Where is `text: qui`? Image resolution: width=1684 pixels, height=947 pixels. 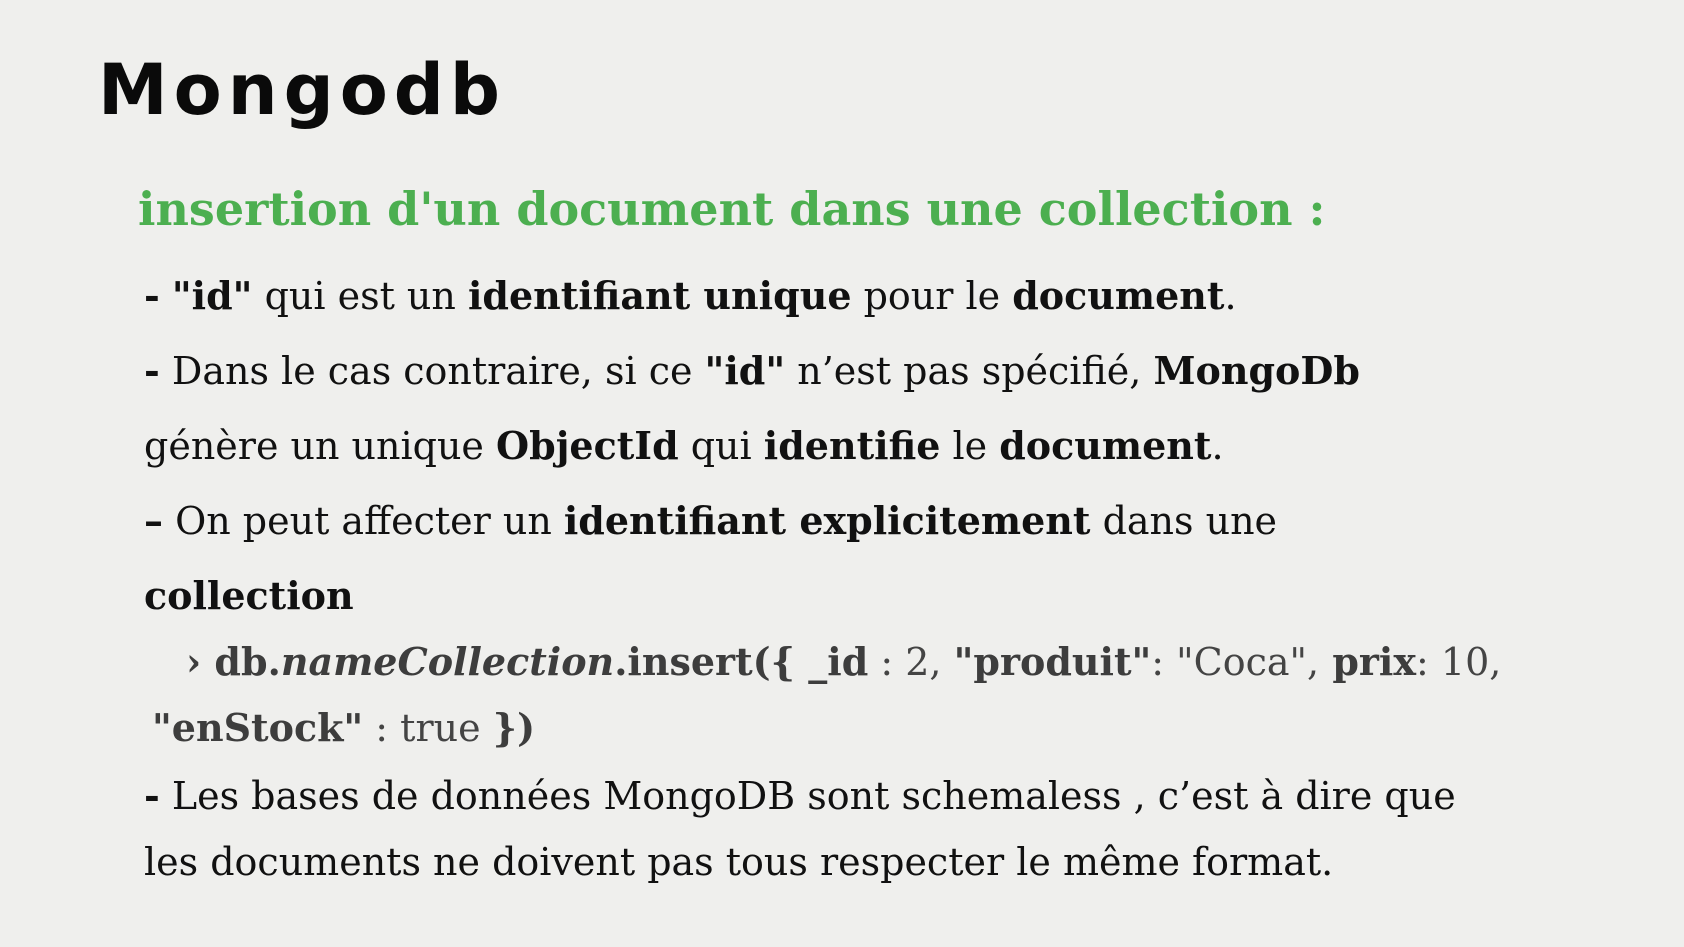 text: qui is located at coordinates (721, 446).